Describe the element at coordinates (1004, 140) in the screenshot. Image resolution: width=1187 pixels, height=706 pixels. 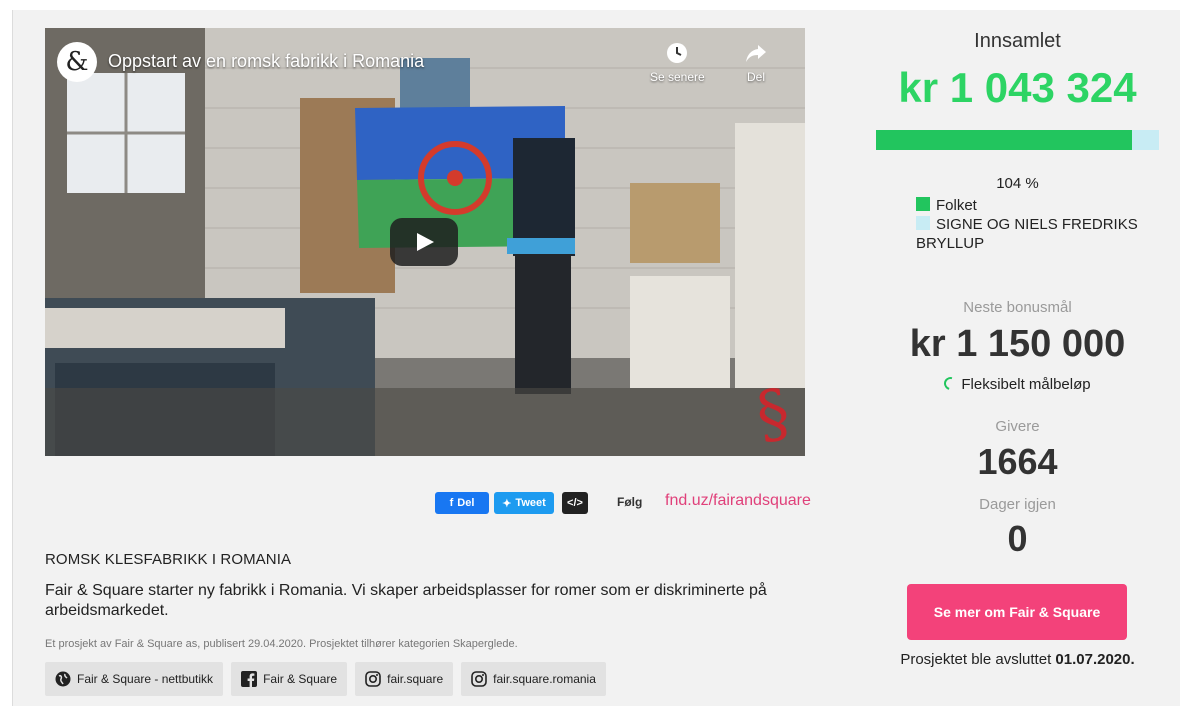
I see `funding-progress-fill` at that location.